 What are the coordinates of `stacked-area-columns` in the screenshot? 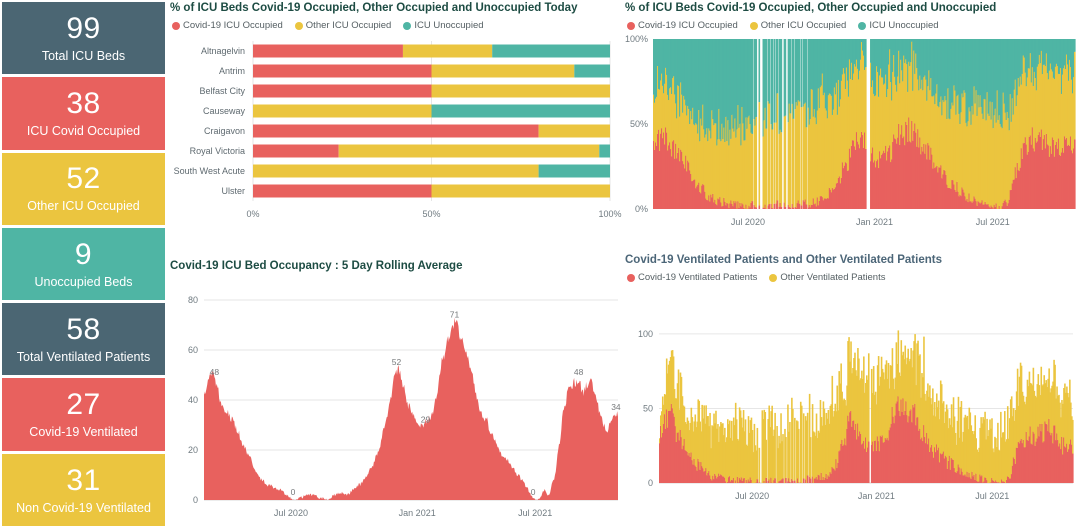 It's located at (864, 124).